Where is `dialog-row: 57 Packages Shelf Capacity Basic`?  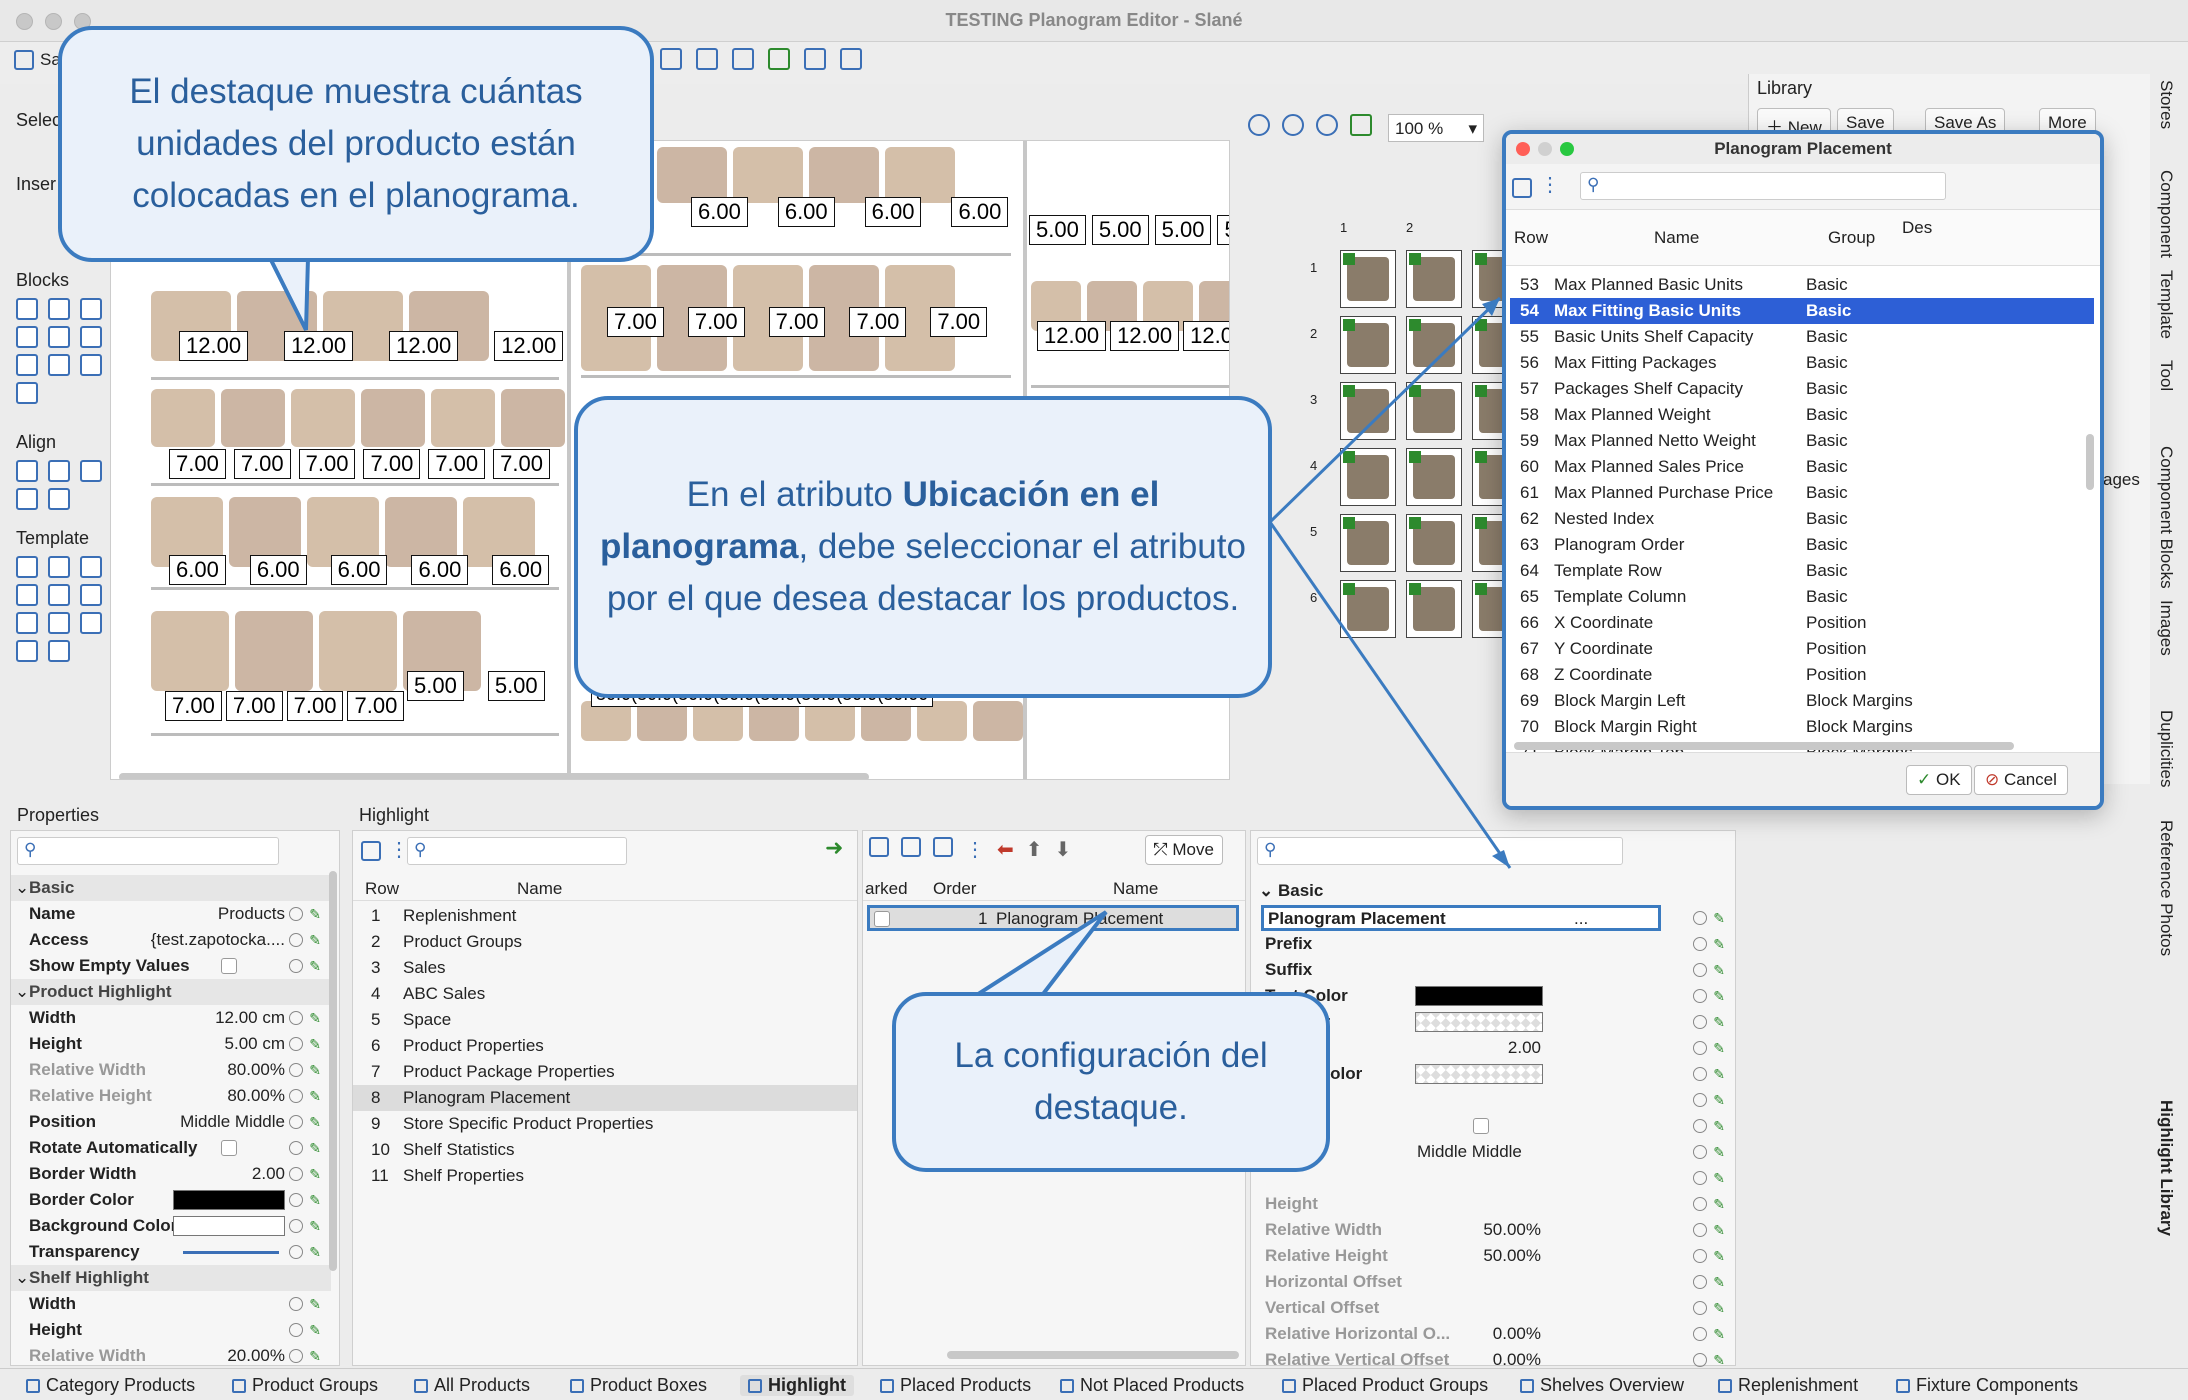
dialog-row: 57 Packages Shelf Capacity Basic is located at coordinates (1802, 389).